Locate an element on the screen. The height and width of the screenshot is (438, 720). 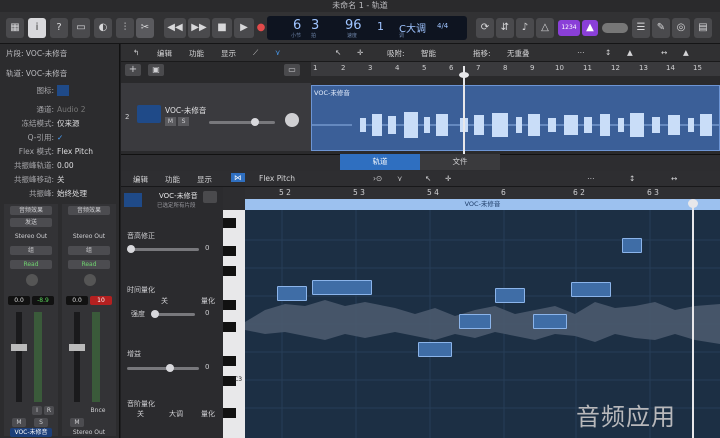
record-enable-button: R is located at coordinates (49, 410).